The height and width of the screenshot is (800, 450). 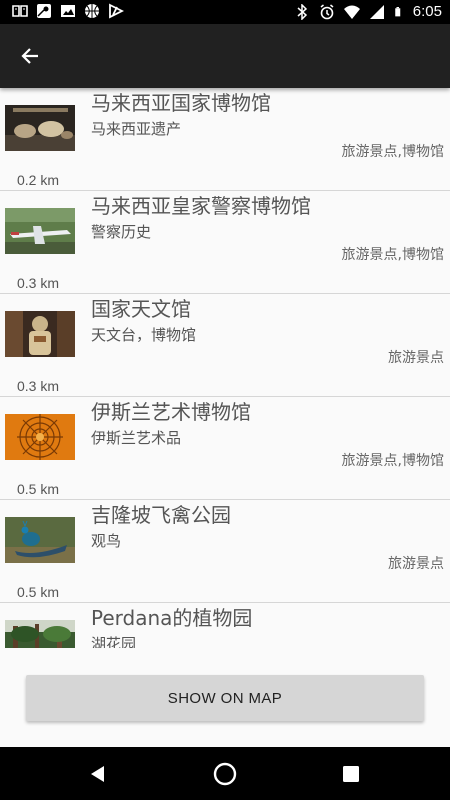 I want to click on place-item: 国家天文馆 天文台，博物馆 旅游景点 0.3 km, so click(x=225, y=345).